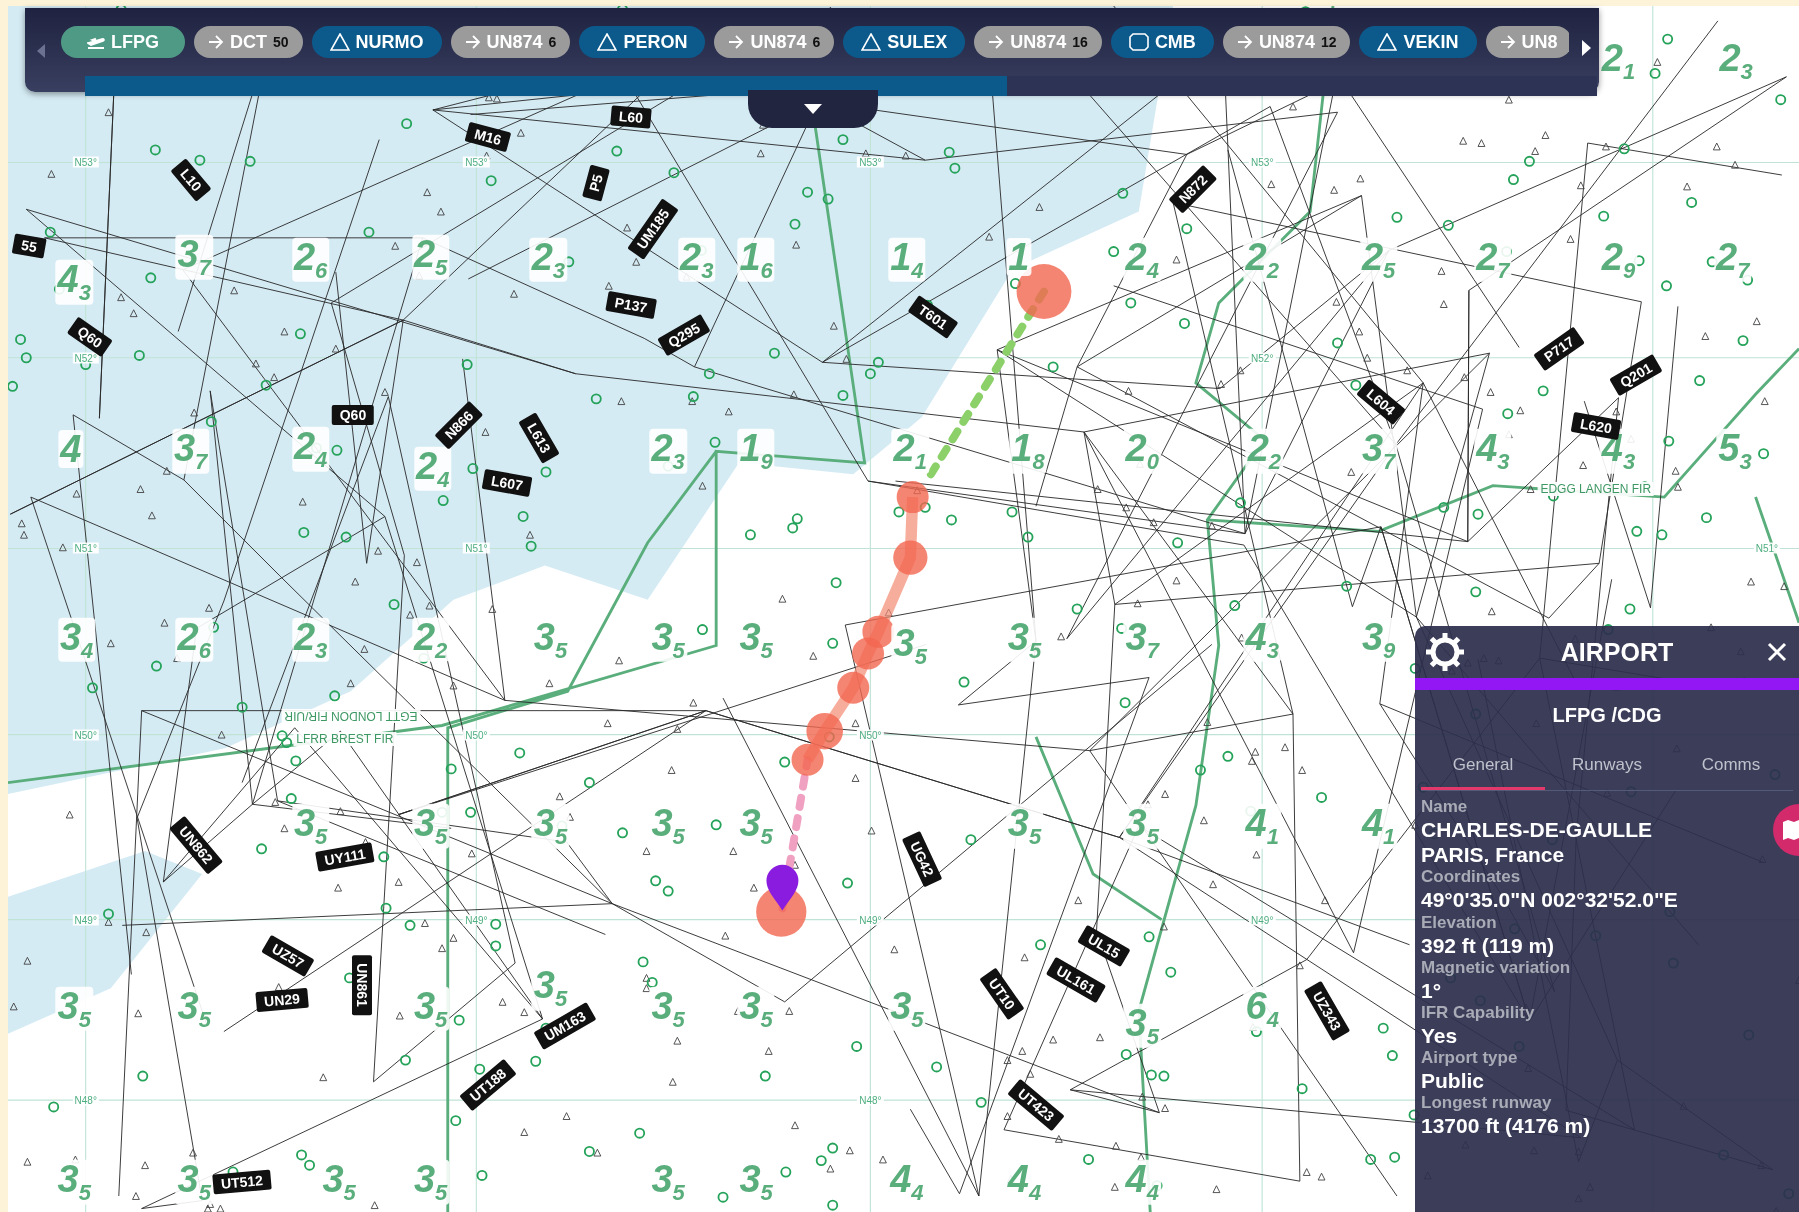  I want to click on field-value: 13700 ft (4176 m), so click(1506, 1126).